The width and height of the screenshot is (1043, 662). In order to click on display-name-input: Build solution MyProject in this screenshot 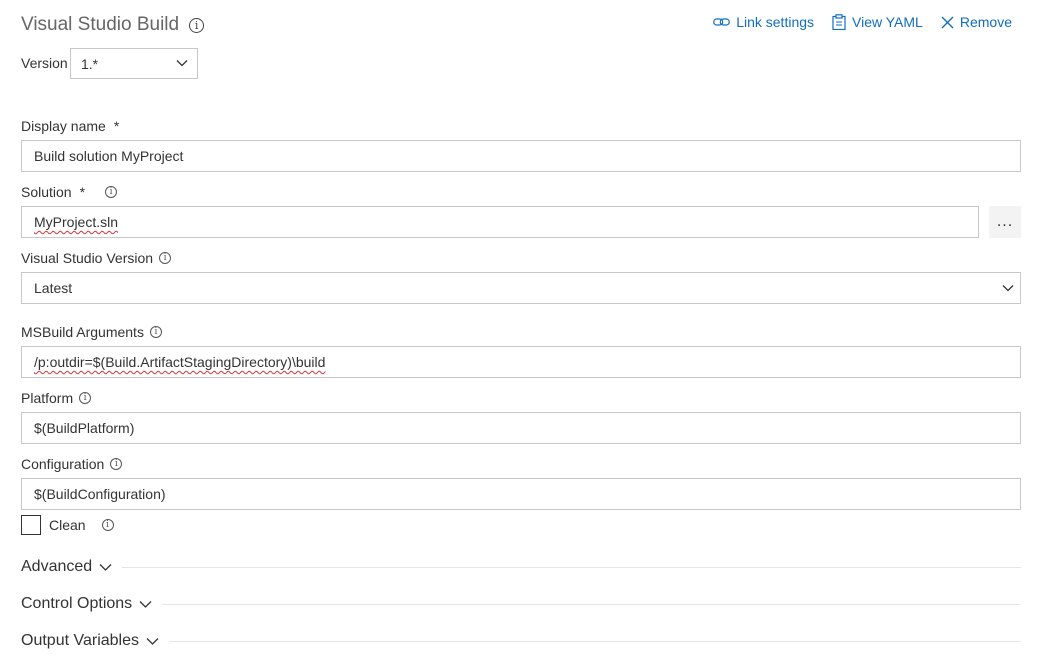, I will do `click(521, 156)`.